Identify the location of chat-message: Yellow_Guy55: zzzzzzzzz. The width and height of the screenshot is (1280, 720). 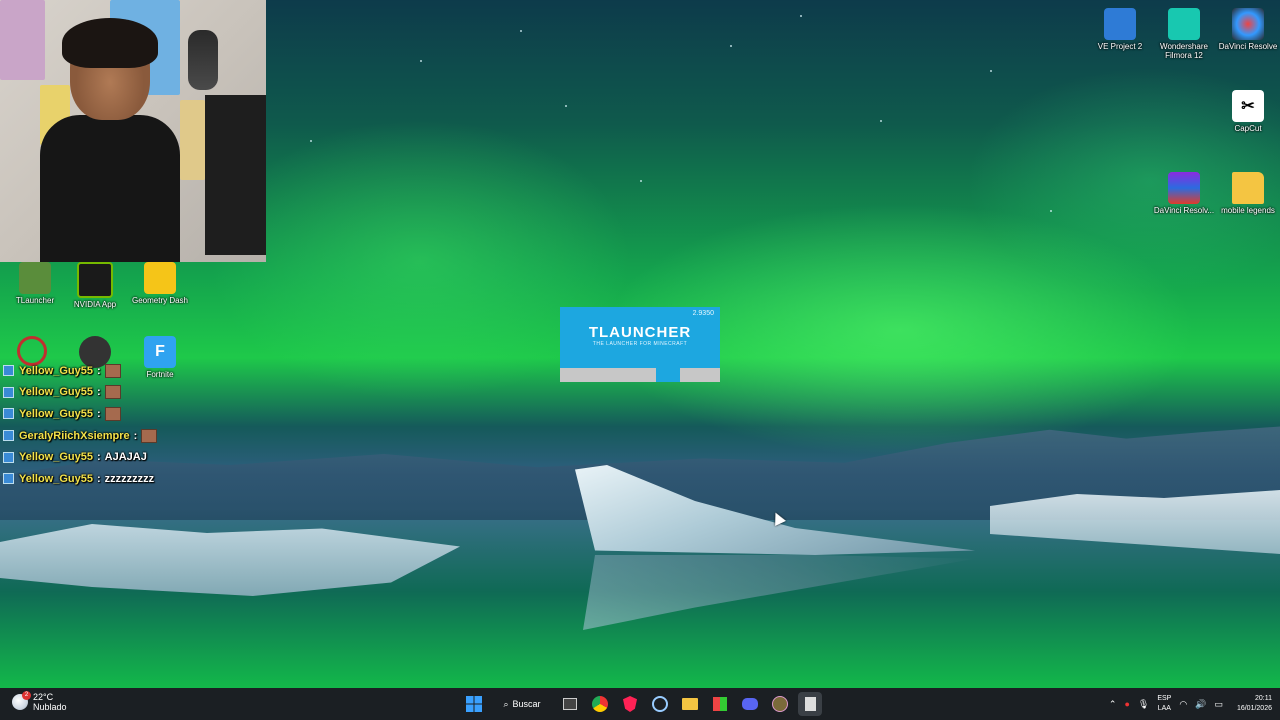
(133, 479).